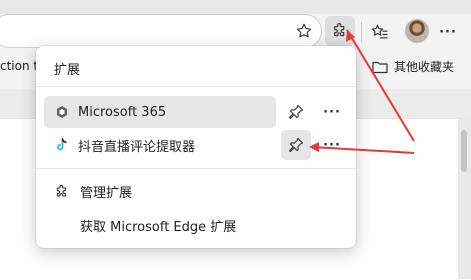  I want to click on bookmark-folder-label: 其他收藏夹, so click(424, 67).